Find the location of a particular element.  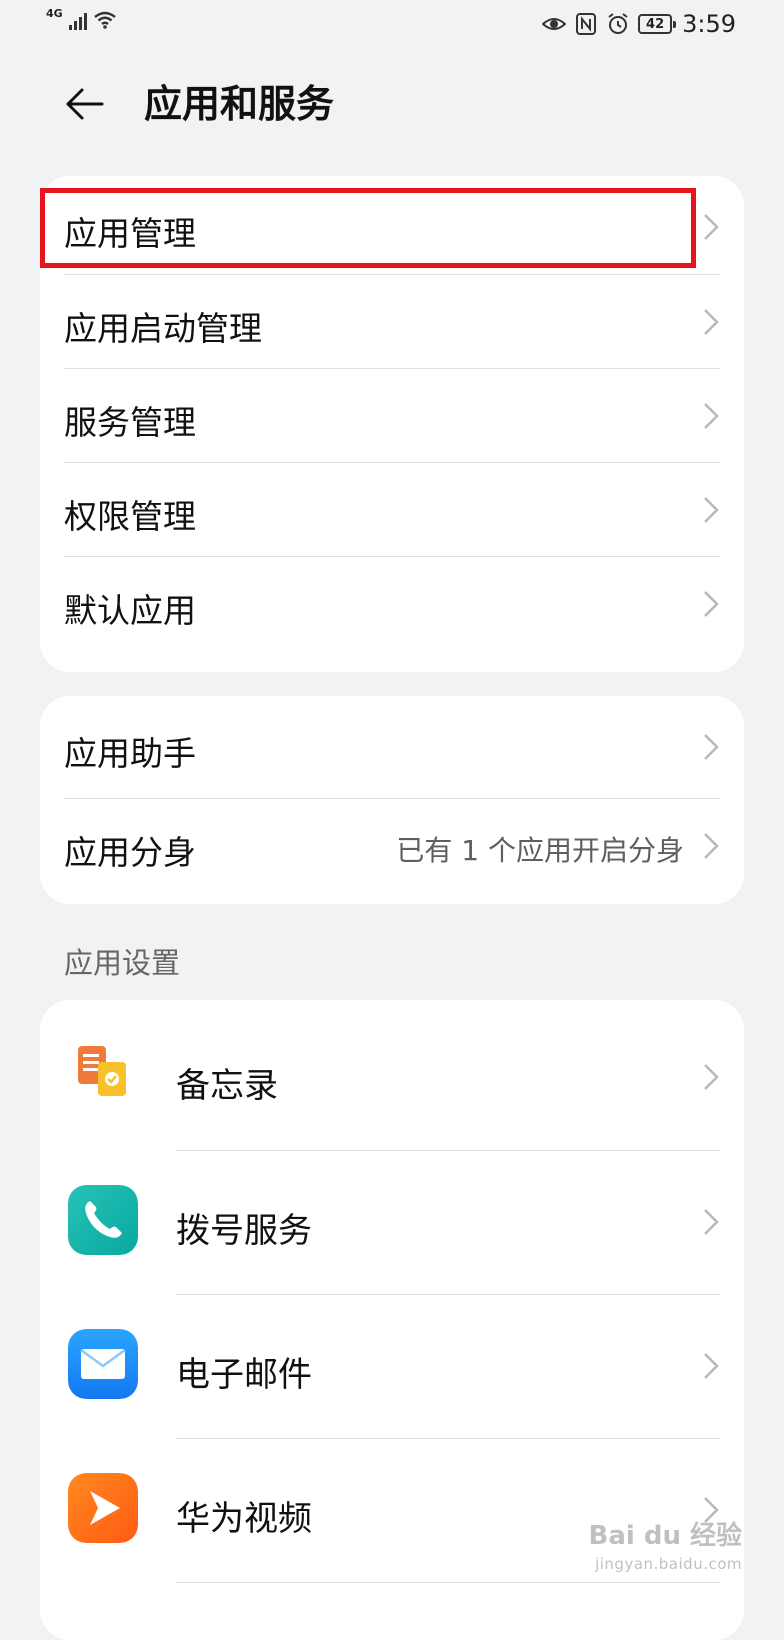

video-icon is located at coordinates (103, 1508).